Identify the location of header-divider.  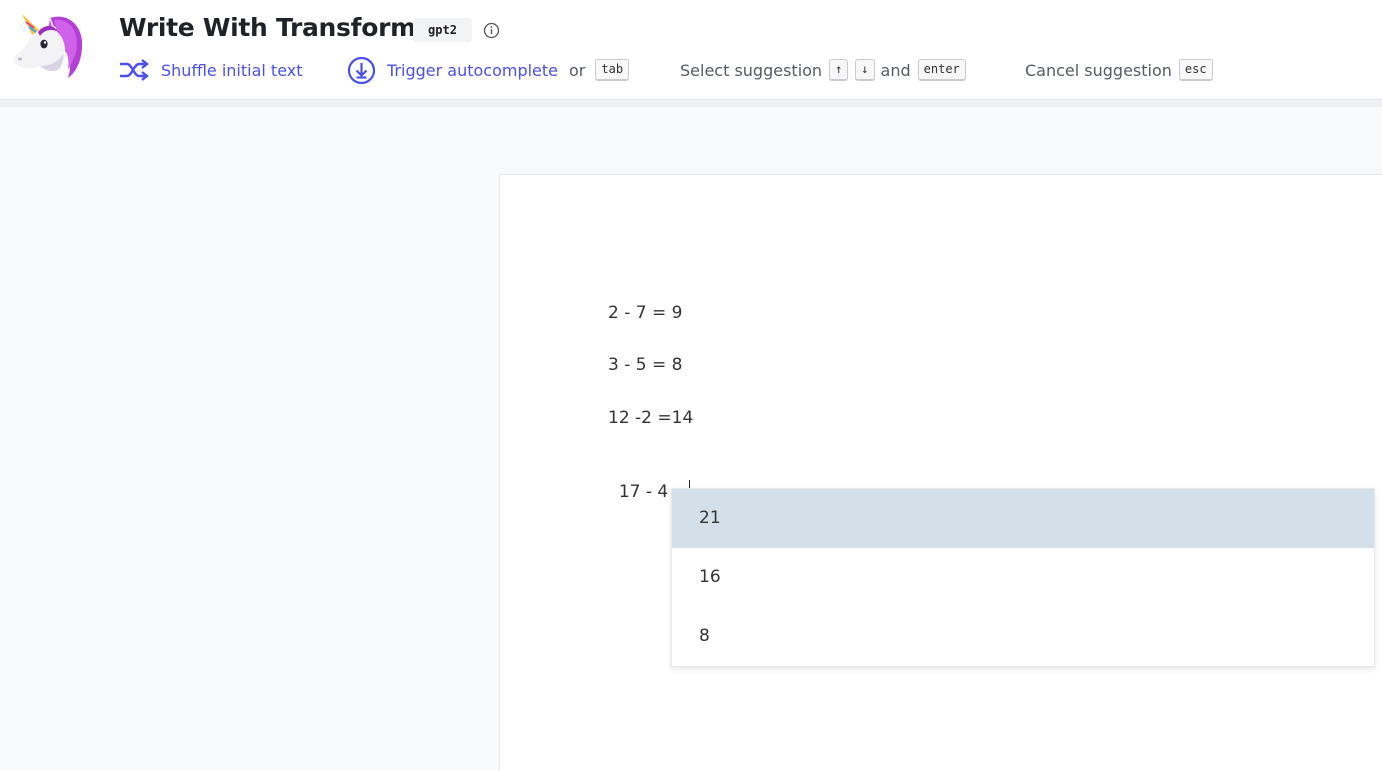
(691, 103).